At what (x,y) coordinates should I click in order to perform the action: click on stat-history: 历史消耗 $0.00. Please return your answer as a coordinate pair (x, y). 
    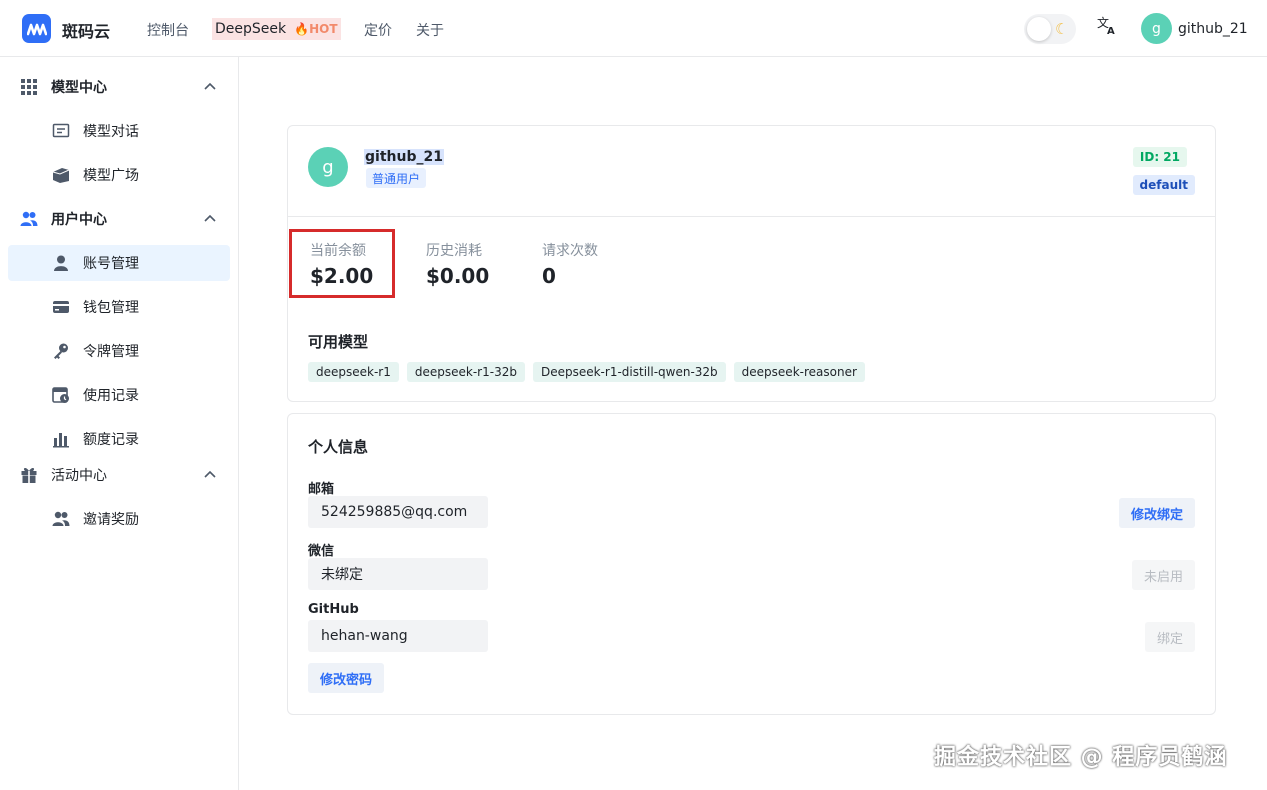
    Looking at the image, I should click on (457, 264).